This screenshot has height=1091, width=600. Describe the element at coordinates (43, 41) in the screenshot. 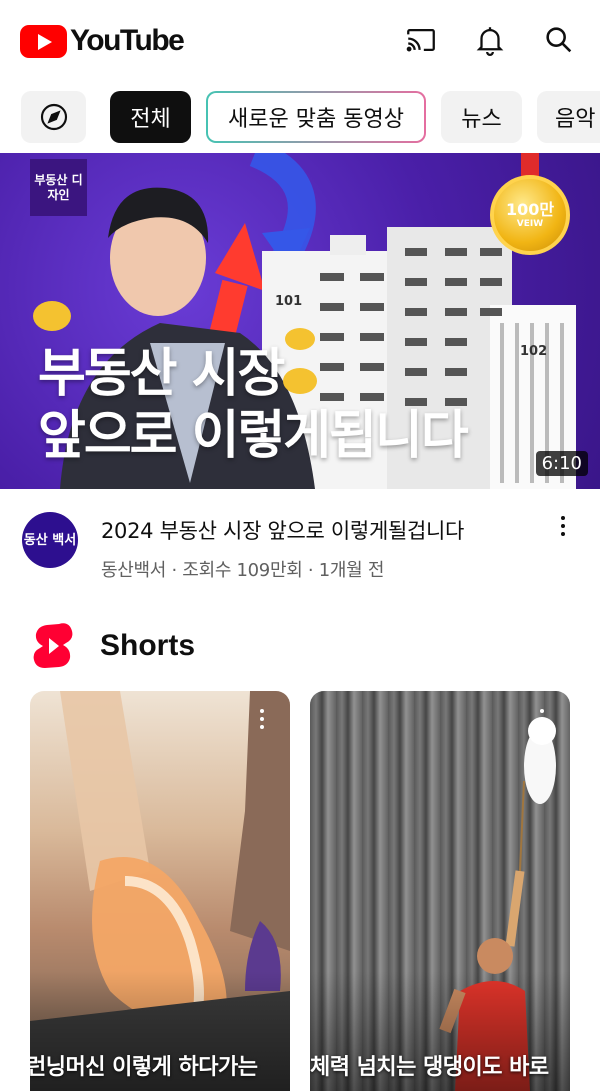

I see `youtube-play-icon` at that location.